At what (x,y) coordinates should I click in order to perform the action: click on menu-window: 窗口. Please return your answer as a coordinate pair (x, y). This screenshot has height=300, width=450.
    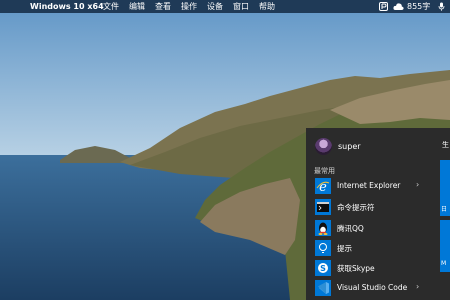
    Looking at the image, I should click on (241, 6).